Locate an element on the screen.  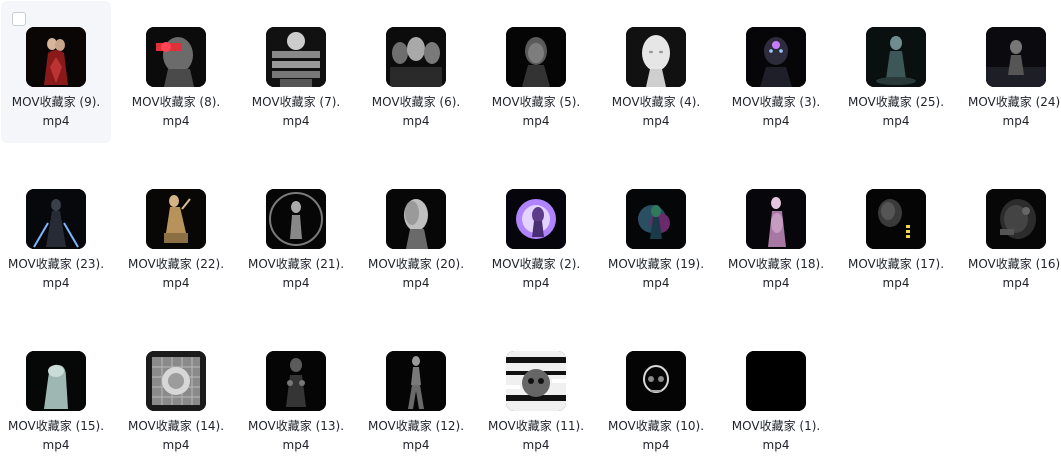
select-checkbox is located at coordinates (19, 19).